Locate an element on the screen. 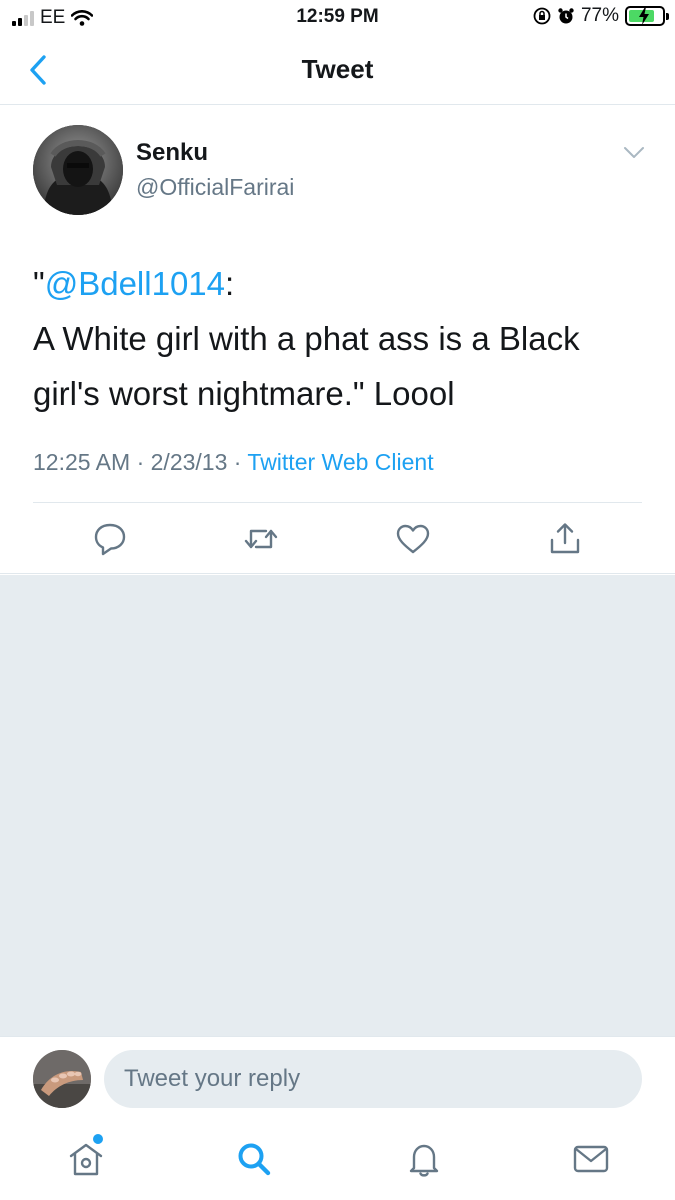 The image size is (675, 1200). tweet-time: 12:25 AM is located at coordinates (82, 462).